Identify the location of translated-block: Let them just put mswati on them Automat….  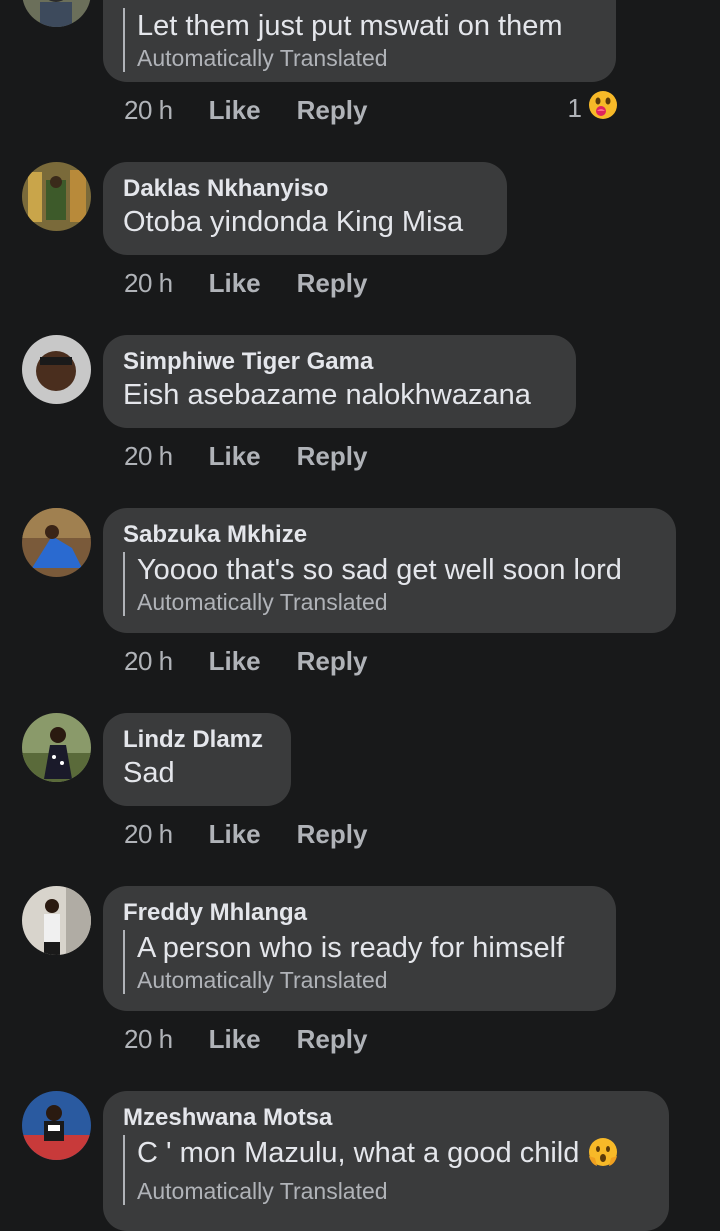
(359, 40).